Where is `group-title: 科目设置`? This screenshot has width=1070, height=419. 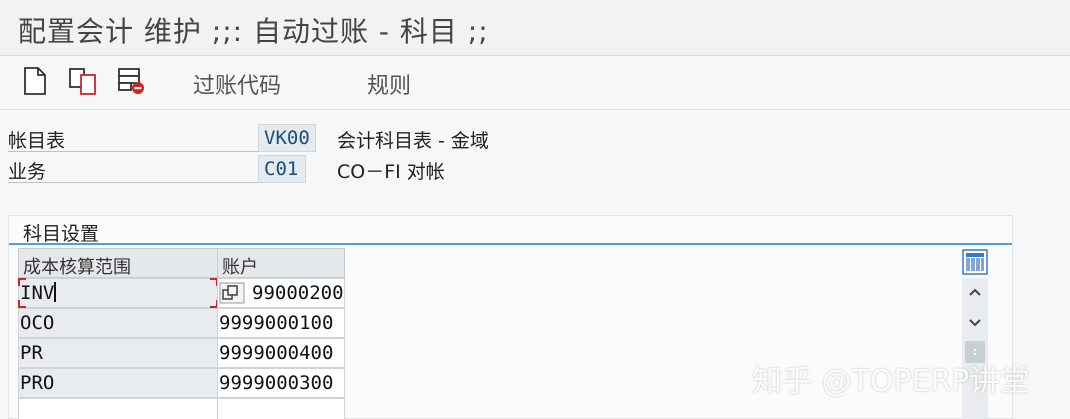
group-title: 科目设置 is located at coordinates (61, 234).